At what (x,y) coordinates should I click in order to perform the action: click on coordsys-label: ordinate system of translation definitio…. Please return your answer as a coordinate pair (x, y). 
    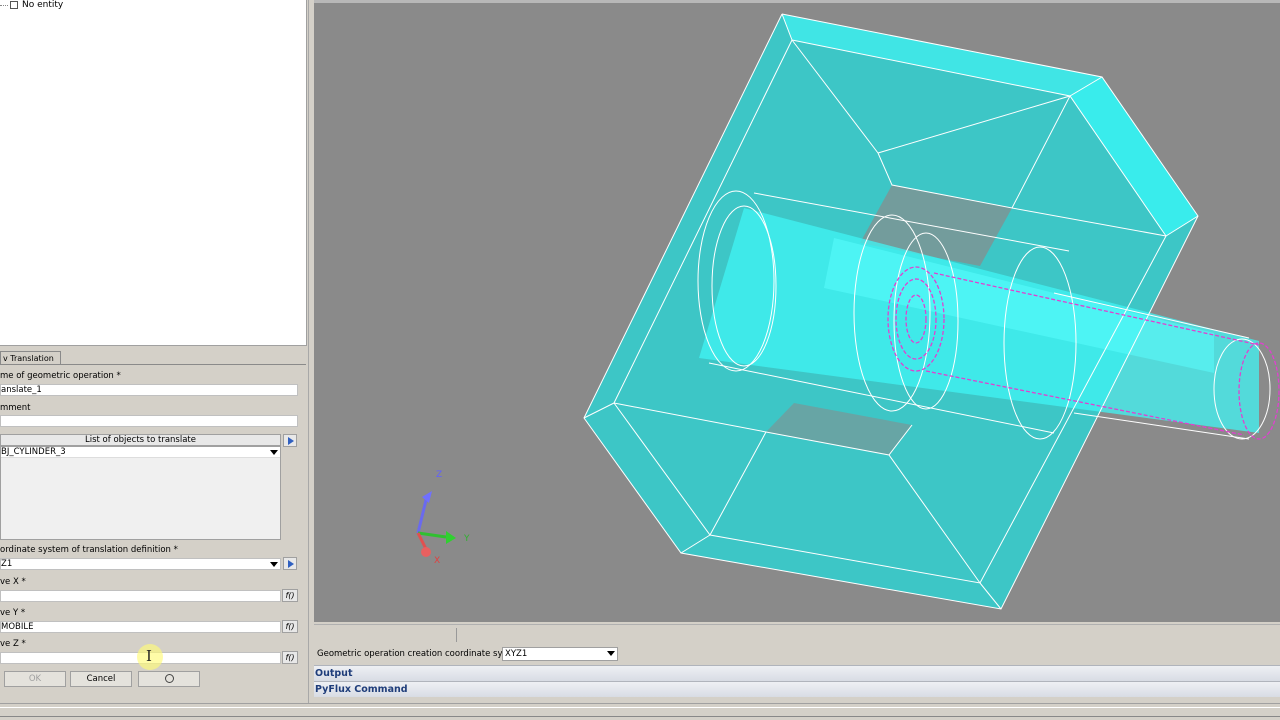
    Looking at the image, I should click on (89, 550).